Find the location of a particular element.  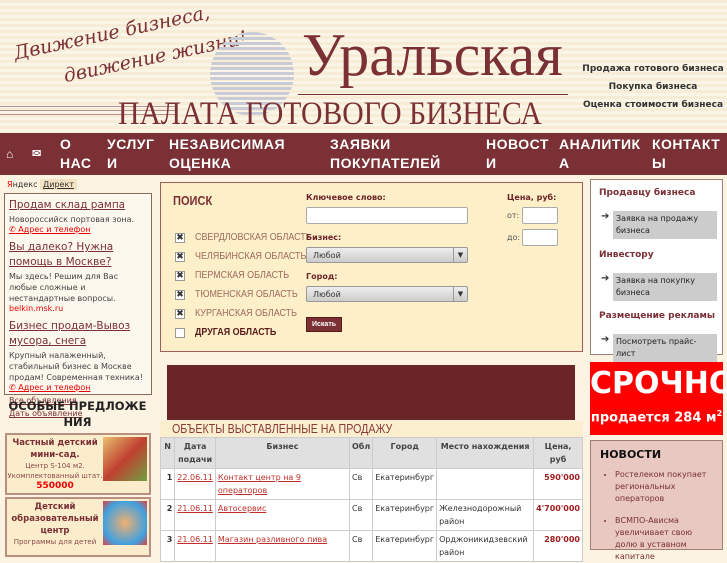

mail-icon: ✉ is located at coordinates (37, 154).